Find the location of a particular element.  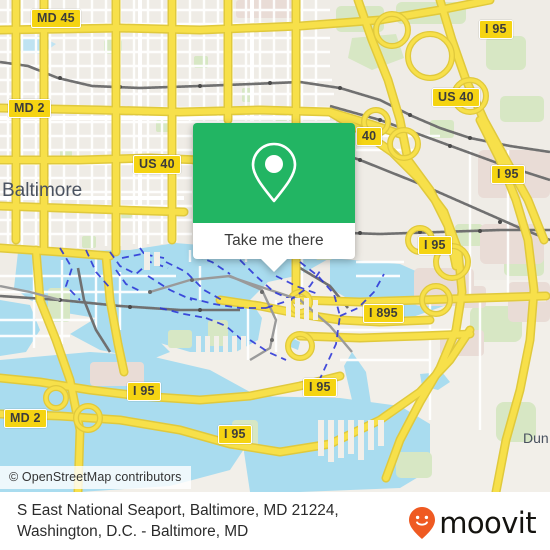

moovit-smiley-pin-icon is located at coordinates (422, 523).